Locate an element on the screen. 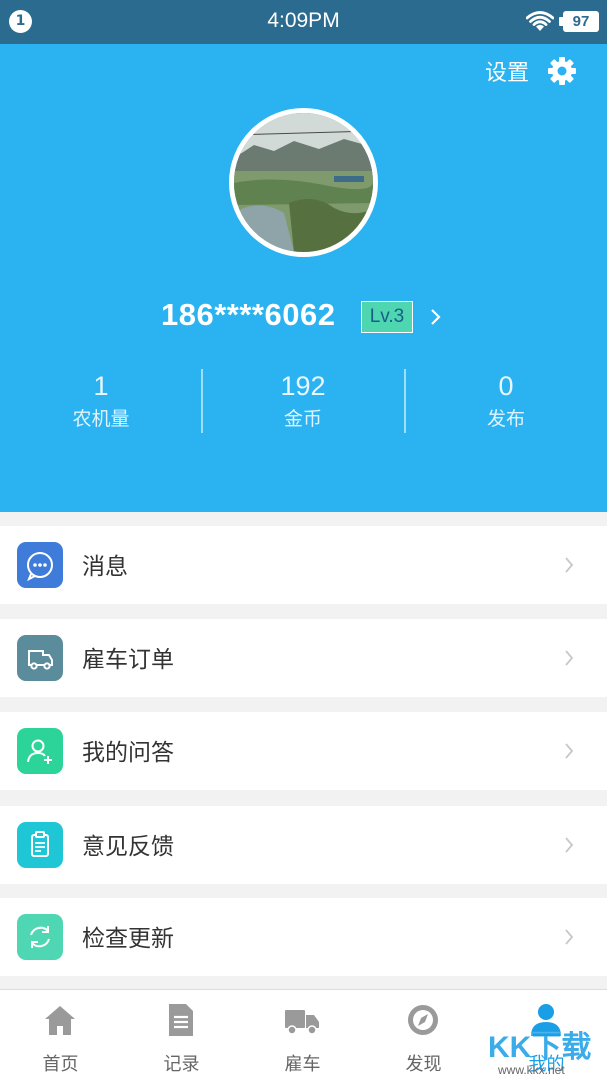 This screenshot has width=607, height=1080. stat-coins: 192 金币 is located at coordinates (303, 399).